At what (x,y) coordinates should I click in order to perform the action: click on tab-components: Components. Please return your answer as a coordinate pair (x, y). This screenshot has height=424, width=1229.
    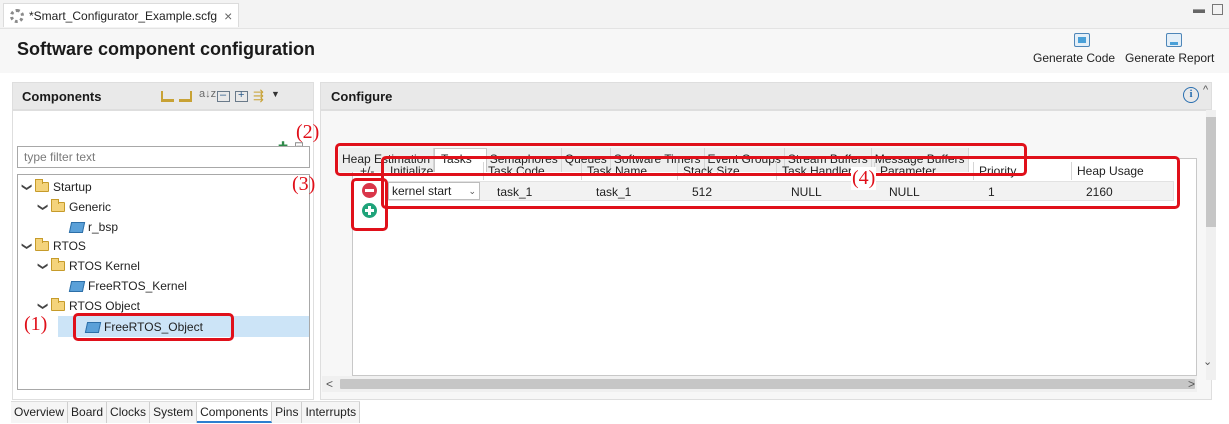
    Looking at the image, I should click on (235, 412).